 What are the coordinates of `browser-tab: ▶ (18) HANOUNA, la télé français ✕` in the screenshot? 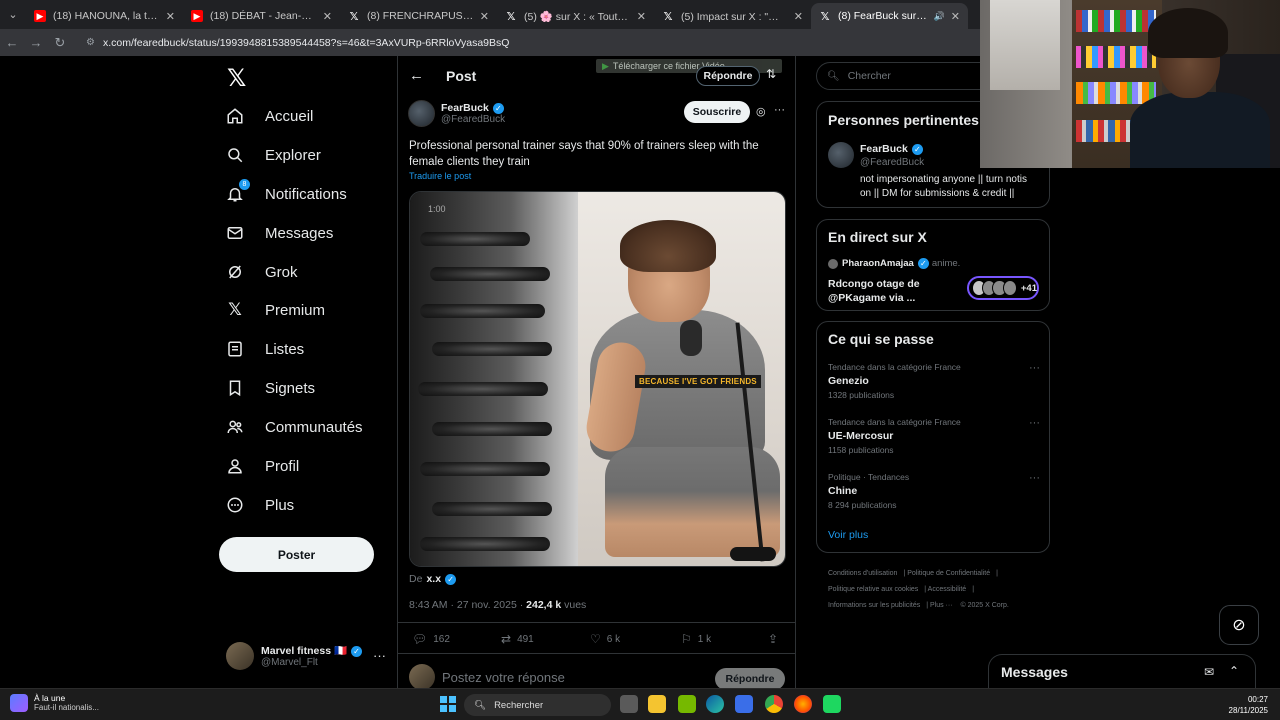 It's located at (104, 16).